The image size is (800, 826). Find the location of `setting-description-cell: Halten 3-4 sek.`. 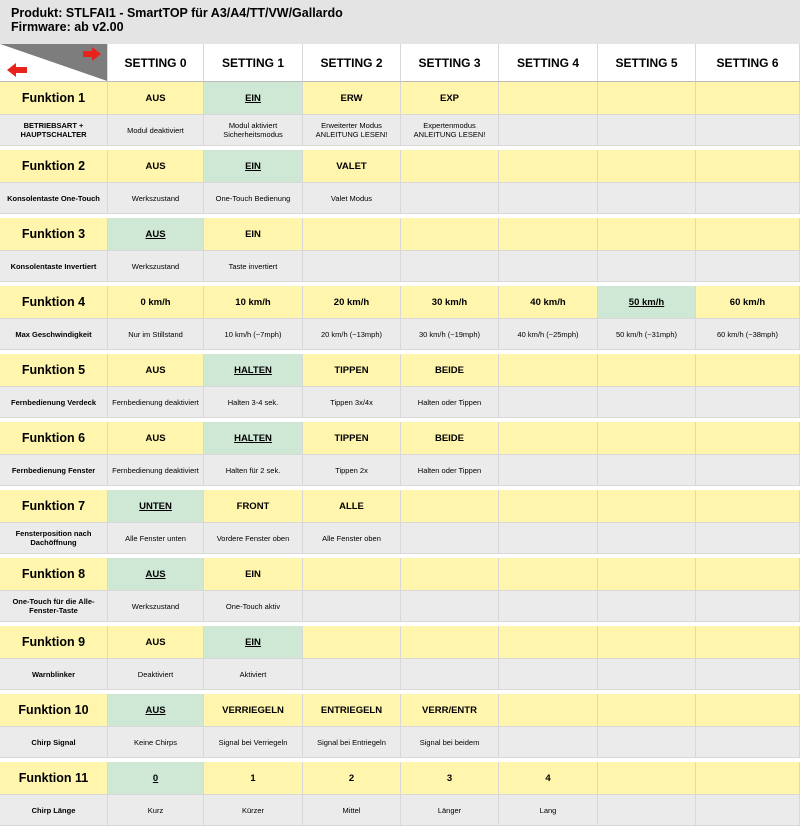

setting-description-cell: Halten 3-4 sek. is located at coordinates (253, 402).